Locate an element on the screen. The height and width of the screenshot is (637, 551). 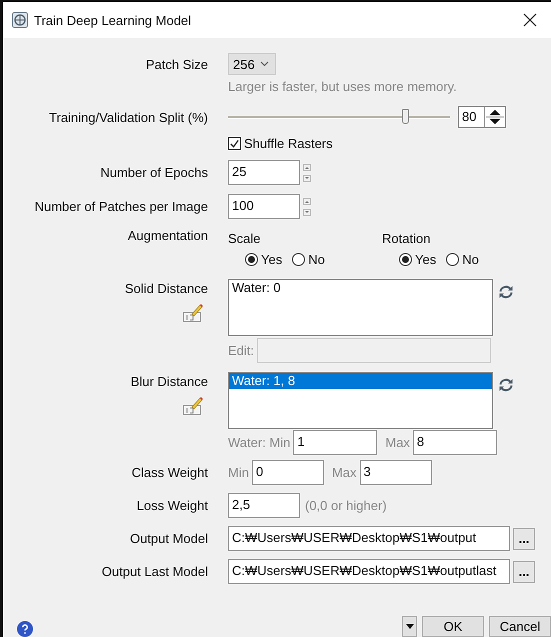
path-field: C:₩Users₩USER₩Desktop₩S1₩outputlast is located at coordinates (369, 571).